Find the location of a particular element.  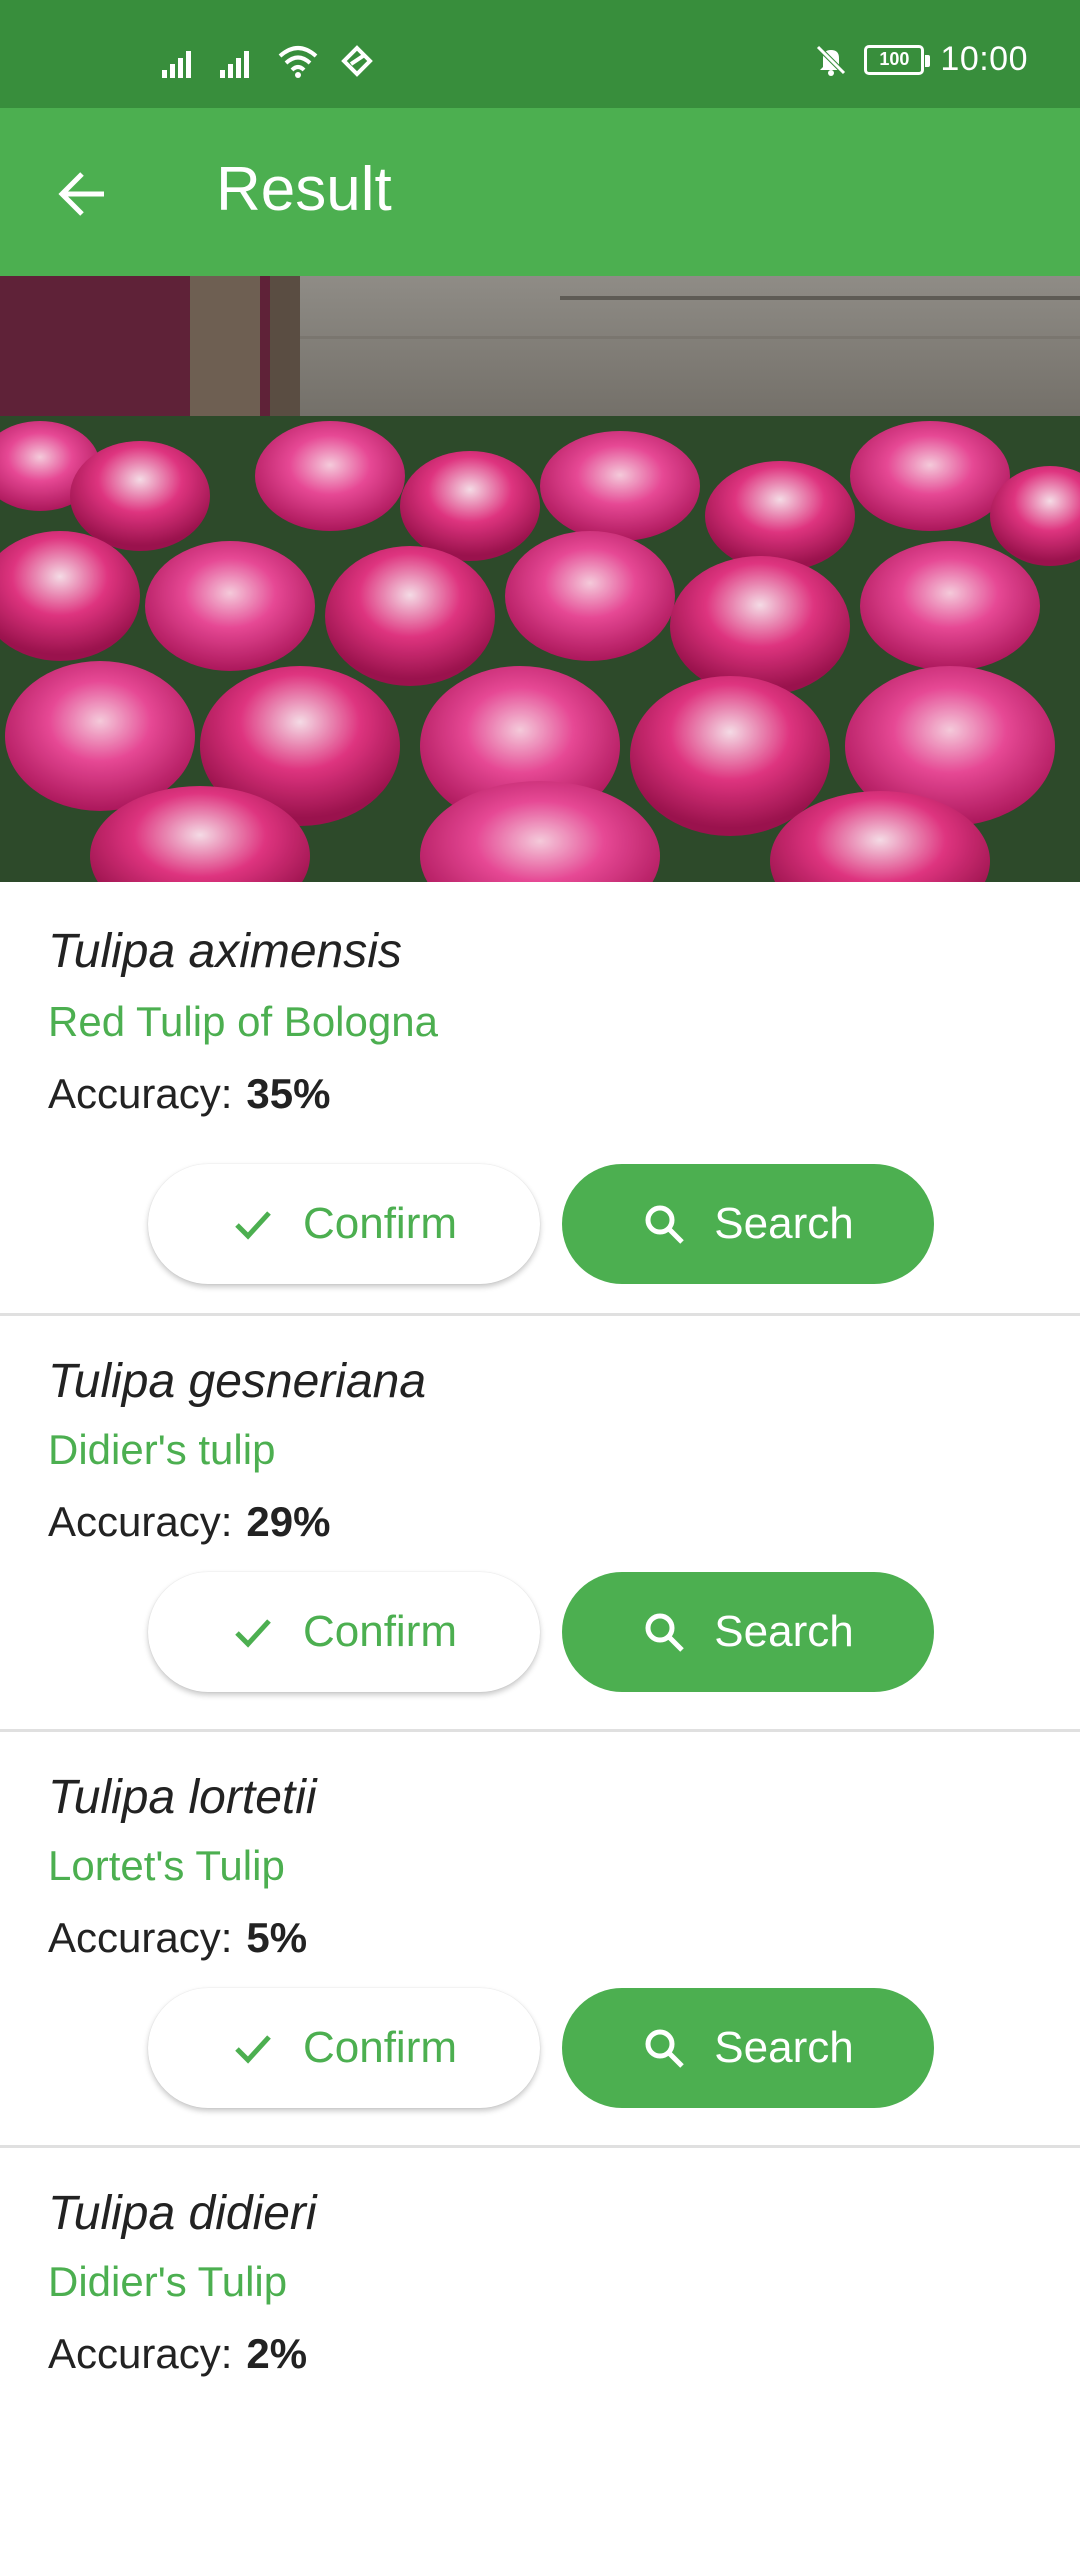

battery-icon: 100 is located at coordinates (897, 59).